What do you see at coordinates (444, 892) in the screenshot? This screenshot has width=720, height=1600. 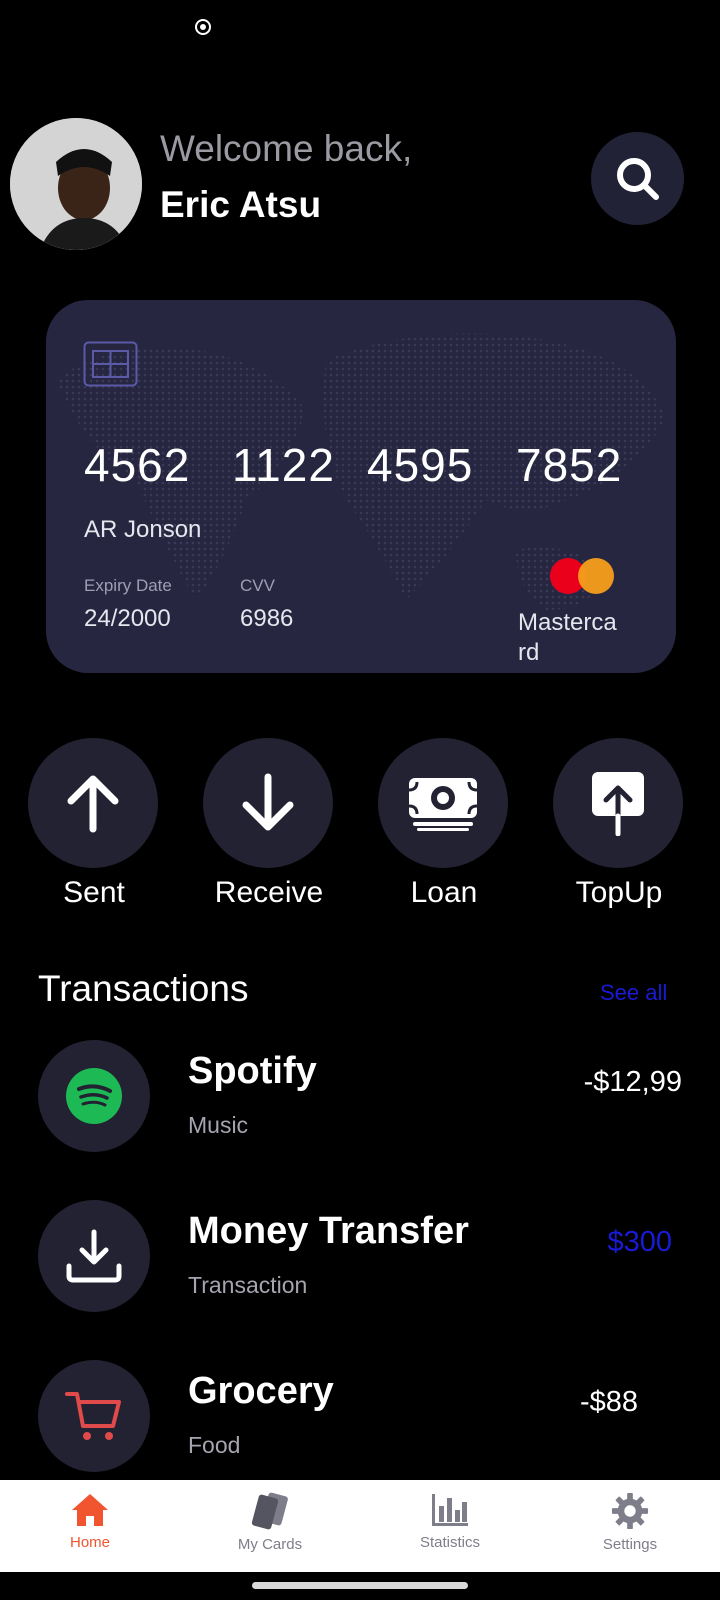 I see `loan-label: Loan` at bounding box center [444, 892].